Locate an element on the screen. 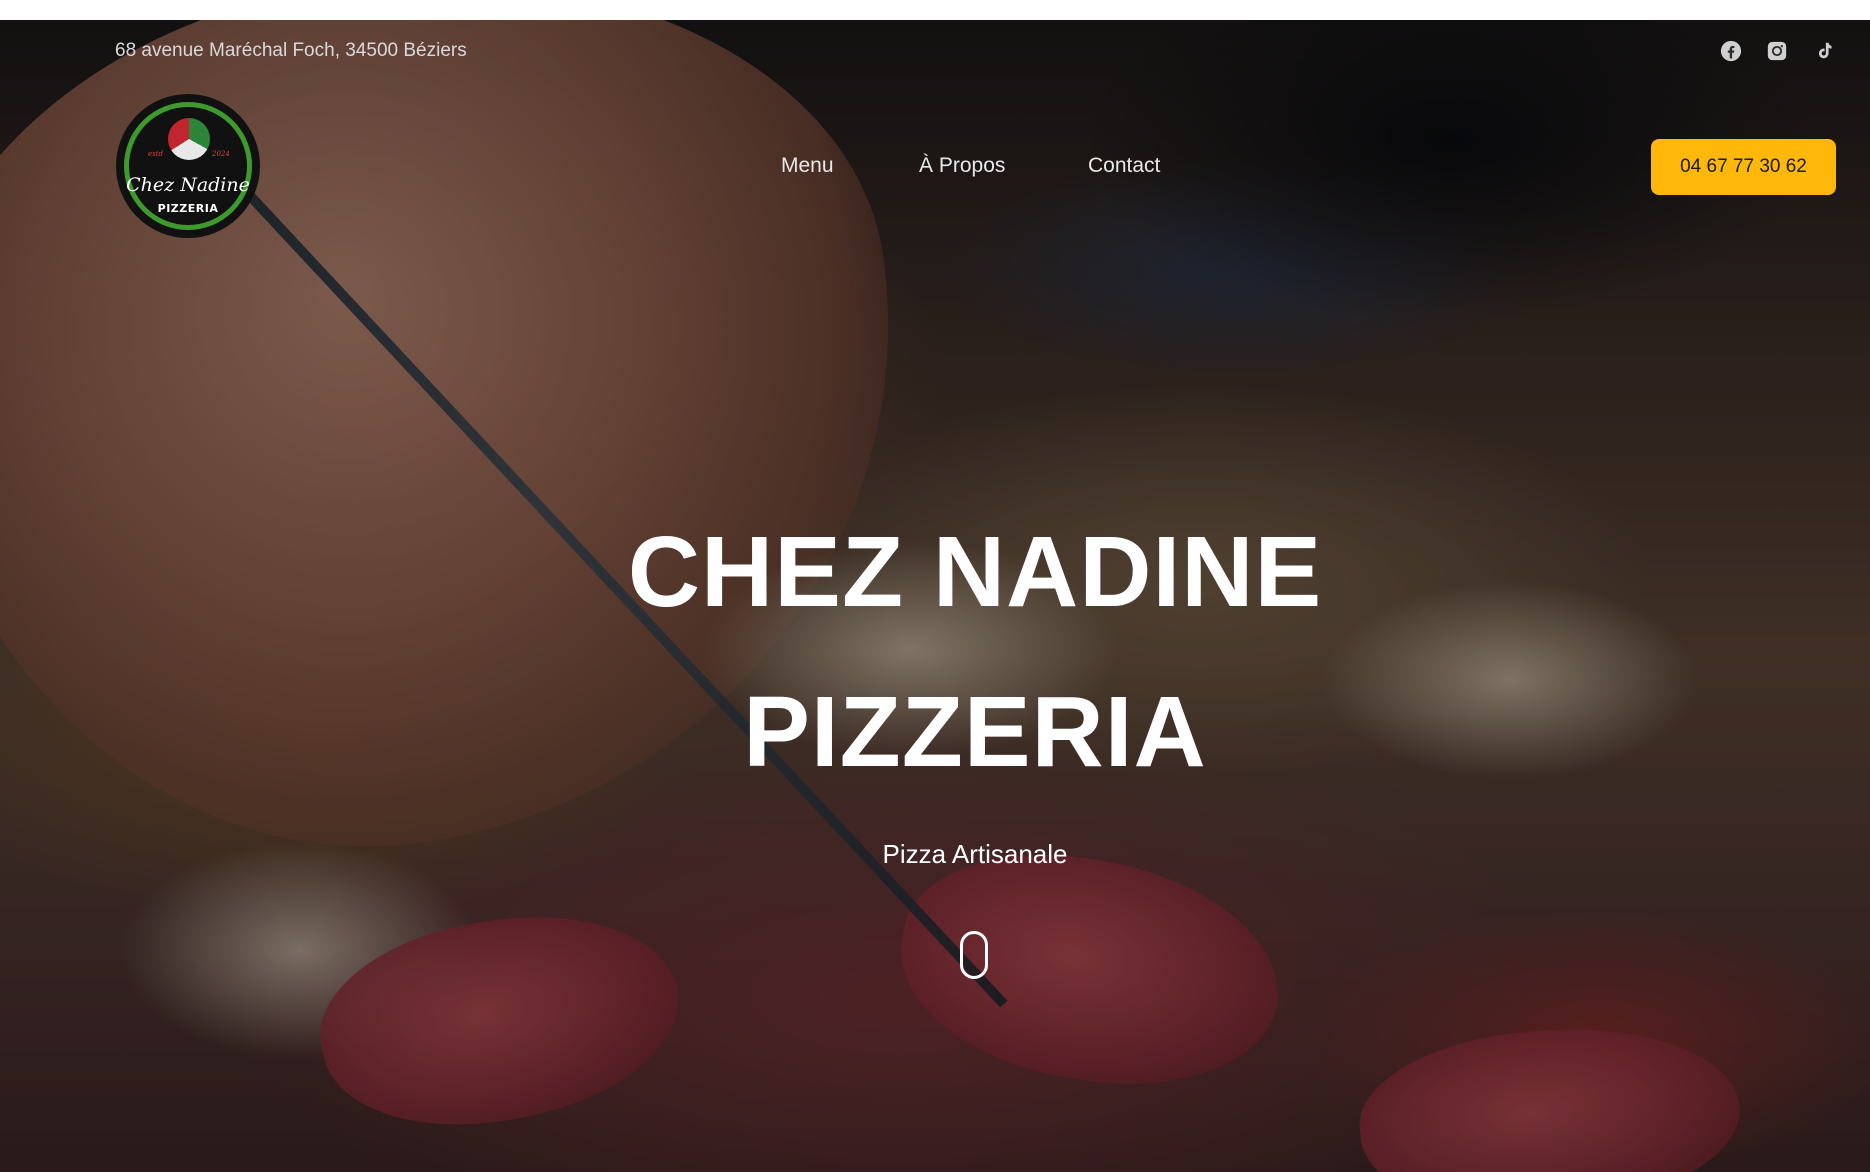 This screenshot has height=1172, width=1870. logo-subtitle: PIZZERIA is located at coordinates (188, 208).